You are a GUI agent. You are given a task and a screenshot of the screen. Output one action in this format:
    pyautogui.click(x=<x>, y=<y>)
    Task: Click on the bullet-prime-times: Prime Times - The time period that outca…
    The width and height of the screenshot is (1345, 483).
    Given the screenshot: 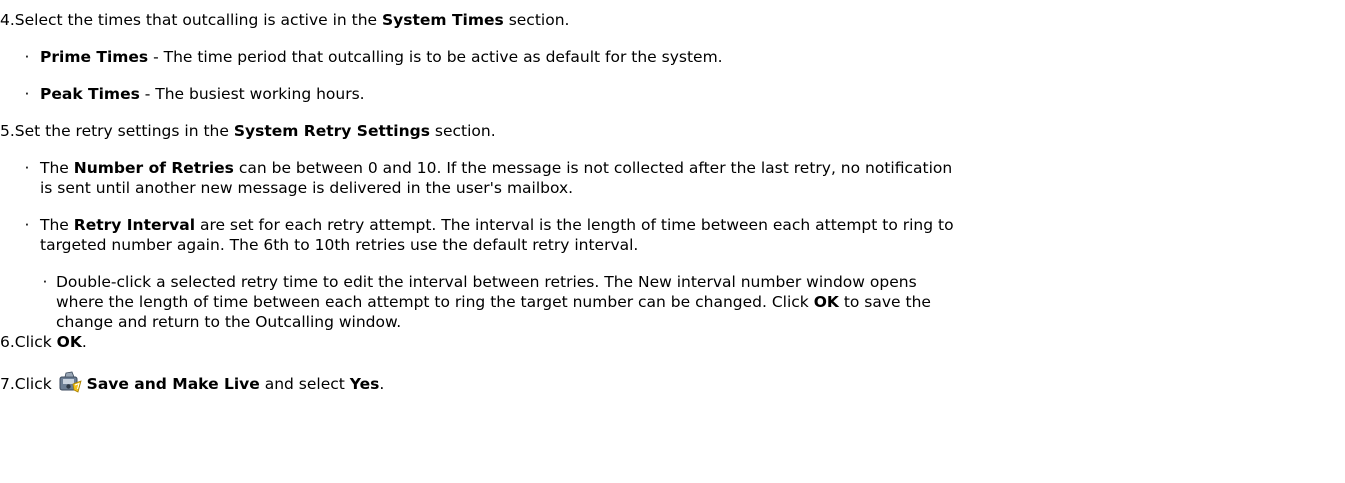 What is the action you would take?
    pyautogui.click(x=381, y=57)
    